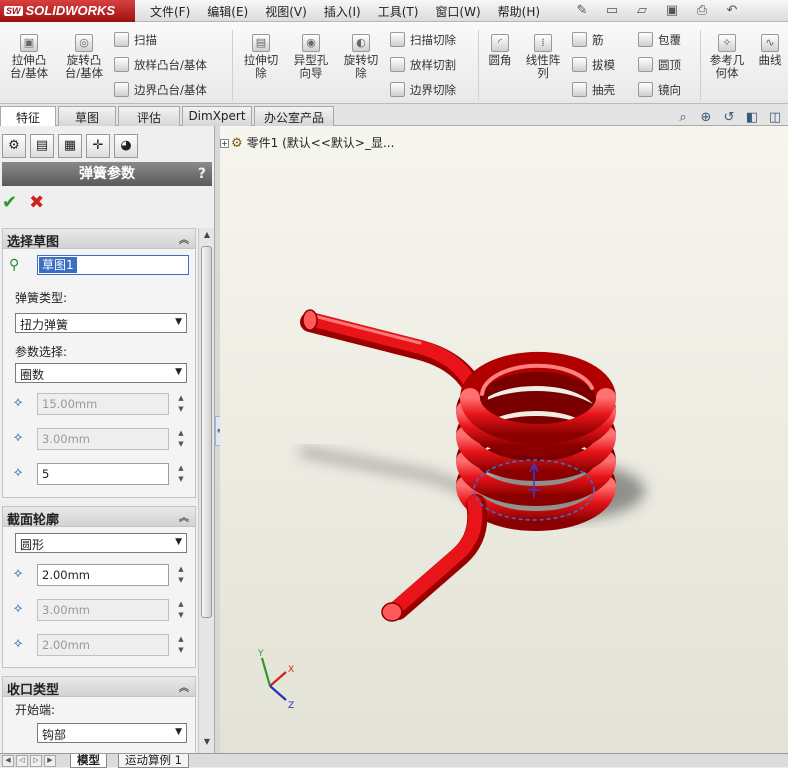 This screenshot has height=768, width=788. I want to click on scroll-down-icon: ▼, so click(207, 744).